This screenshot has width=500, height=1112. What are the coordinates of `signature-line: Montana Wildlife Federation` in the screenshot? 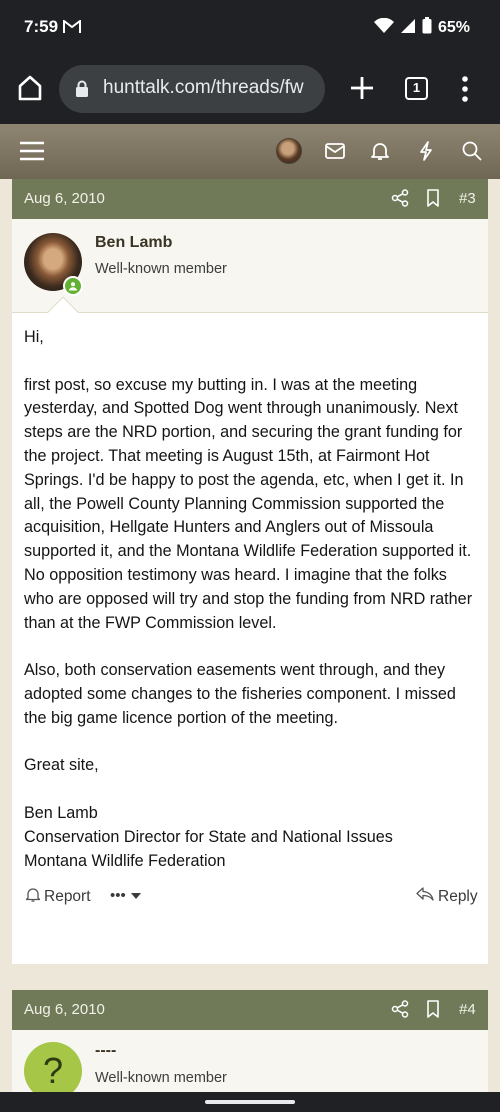 It's located at (125, 860).